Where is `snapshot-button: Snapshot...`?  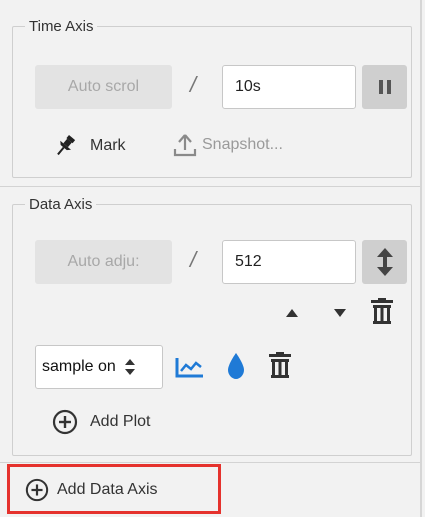 snapshot-button: Snapshot... is located at coordinates (227, 145).